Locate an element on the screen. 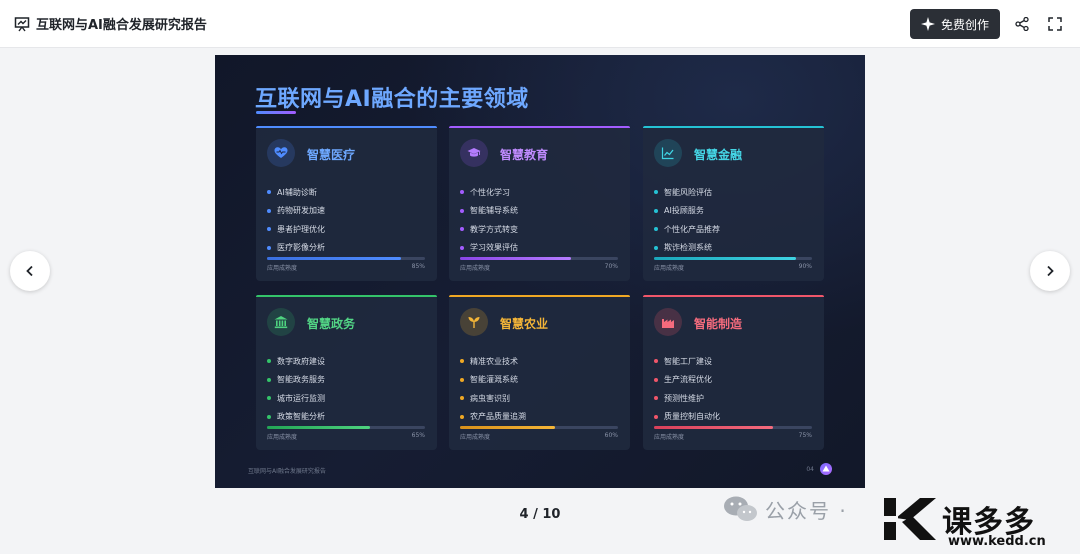 The width and height of the screenshot is (1080, 554). maturity-value: 75% is located at coordinates (805, 435).